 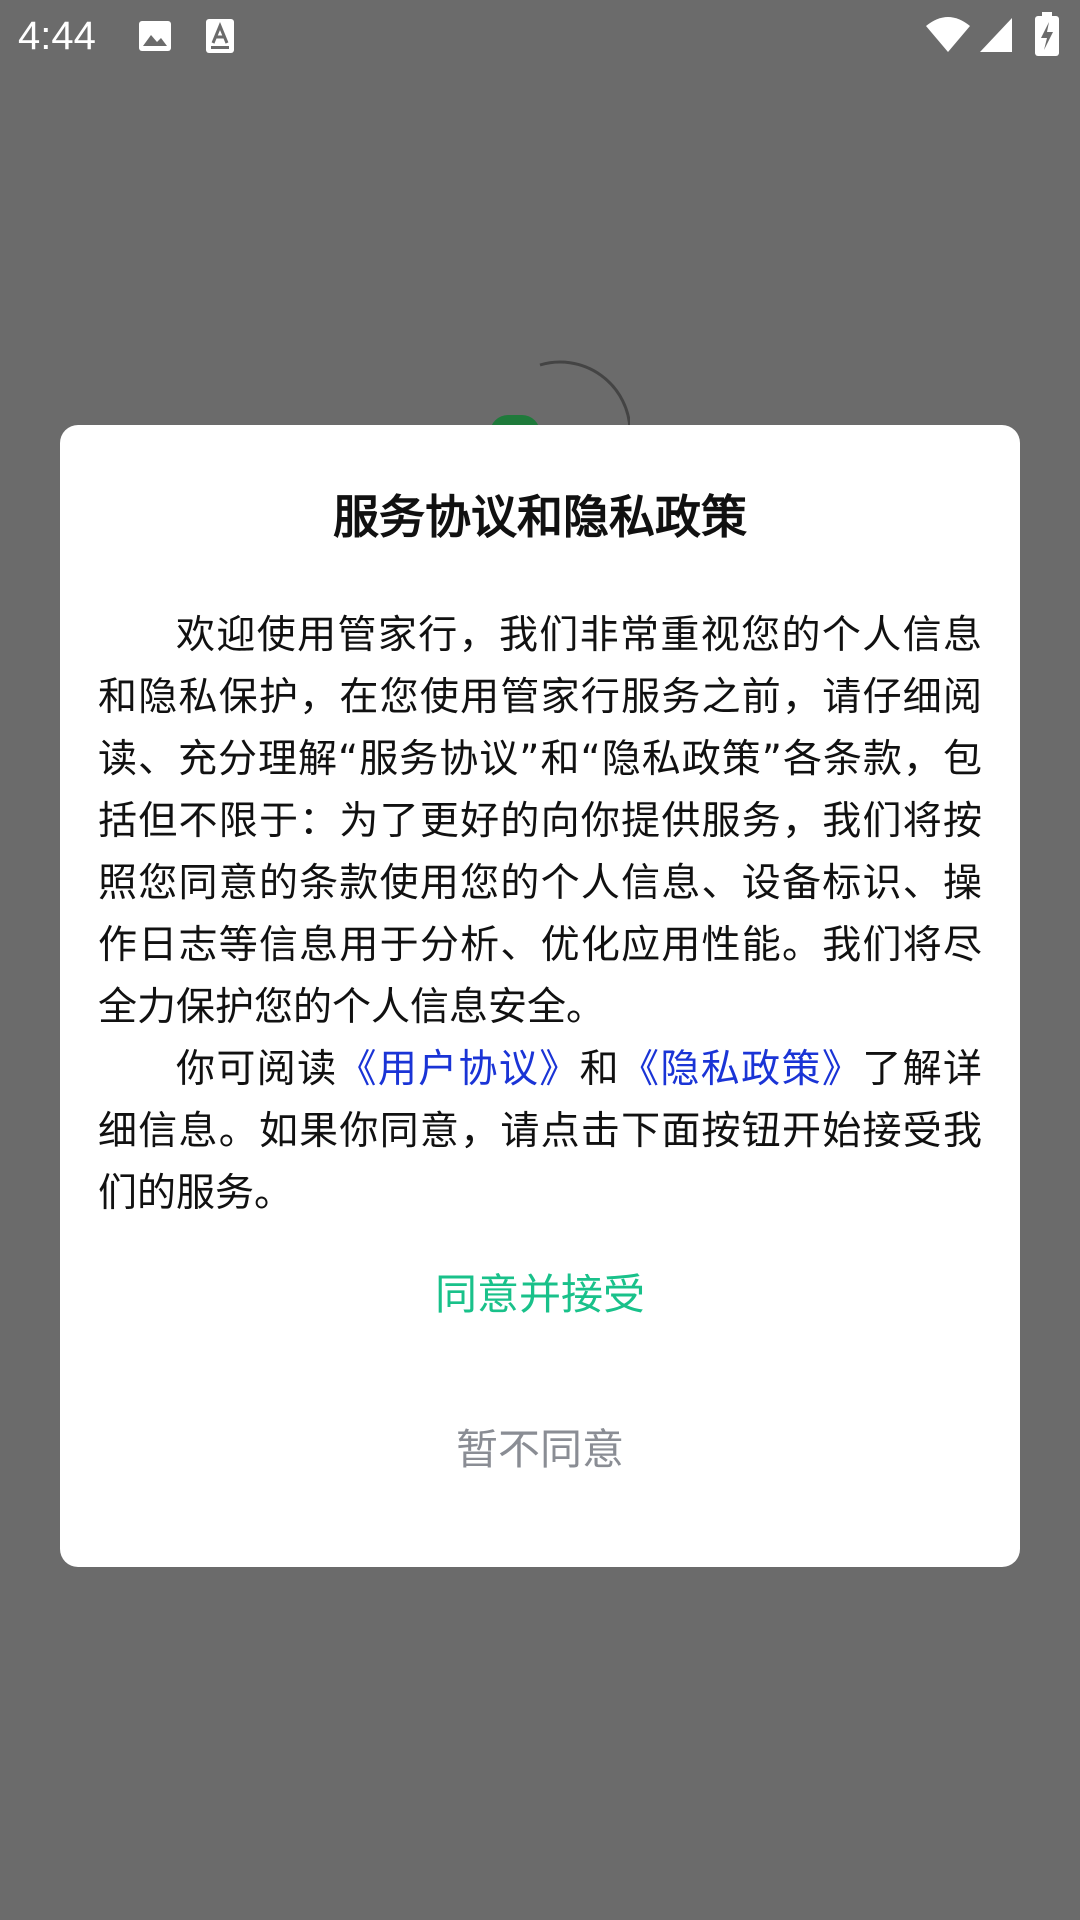 What do you see at coordinates (540, 1295) in the screenshot?
I see `agree-button: 同意并接受` at bounding box center [540, 1295].